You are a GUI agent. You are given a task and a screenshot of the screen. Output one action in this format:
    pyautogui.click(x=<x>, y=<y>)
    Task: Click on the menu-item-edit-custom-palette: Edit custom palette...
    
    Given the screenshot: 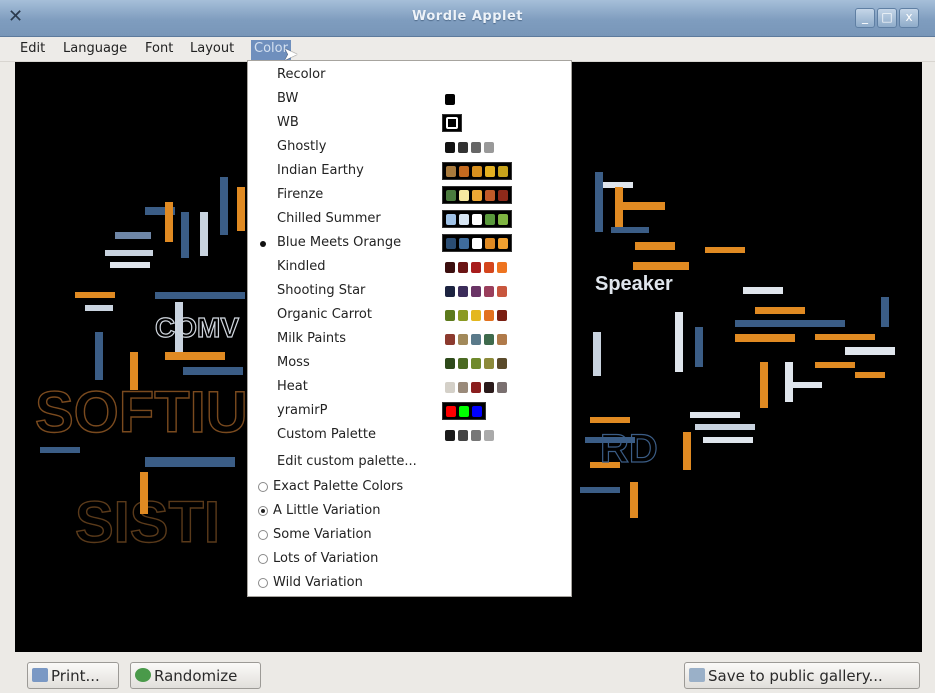 What is the action you would take?
    pyautogui.click(x=347, y=462)
    